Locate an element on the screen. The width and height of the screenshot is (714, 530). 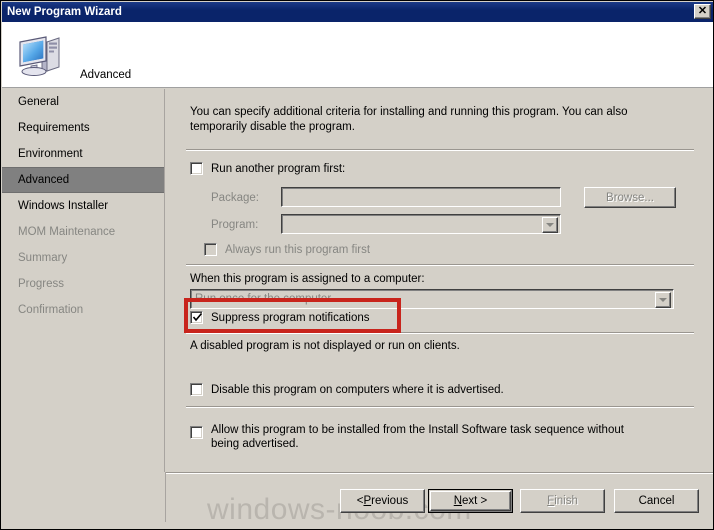
sidebar-item-general: General is located at coordinates (83, 102).